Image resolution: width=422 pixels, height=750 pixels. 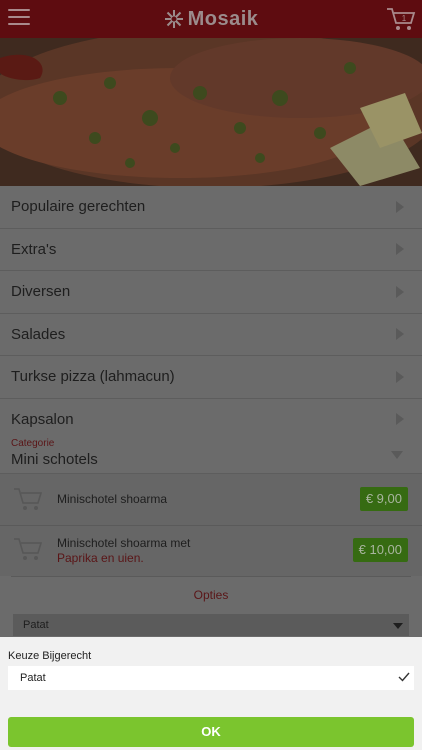 I want to click on menu-item: Minischotel shoarma € 9,00, so click(x=211, y=500).